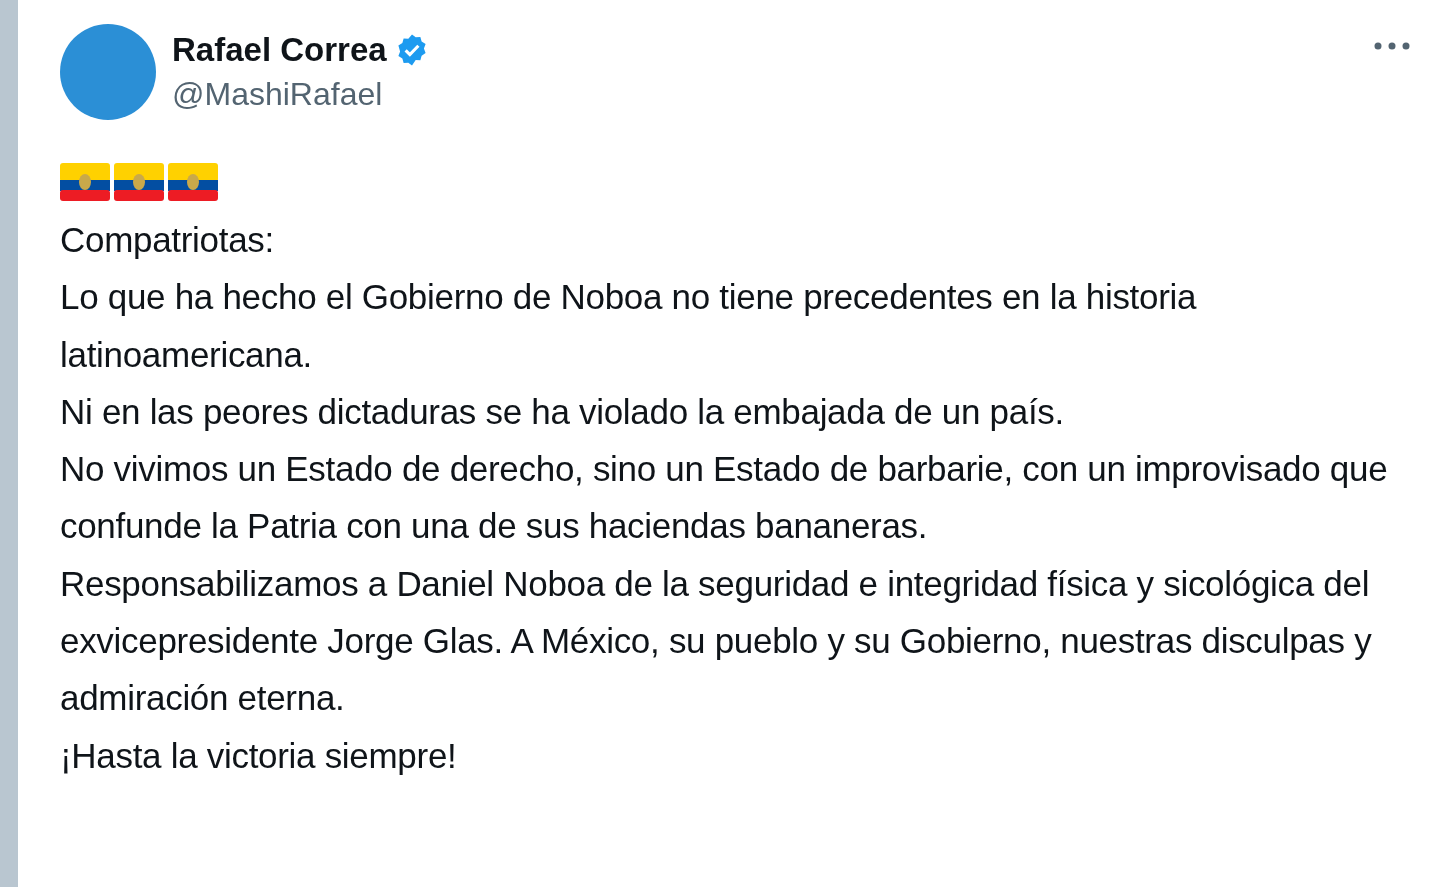 The height and width of the screenshot is (887, 1440). I want to click on post-text: Compatriotas:, so click(167, 240).